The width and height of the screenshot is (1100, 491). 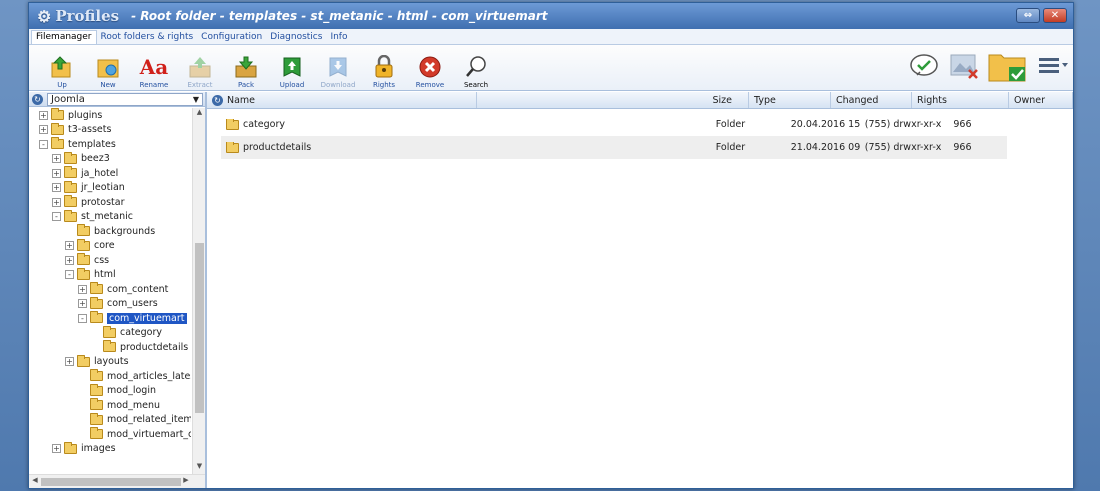 I want to click on tab-root-folders-rights: Root folders & rights, so click(x=147, y=37).